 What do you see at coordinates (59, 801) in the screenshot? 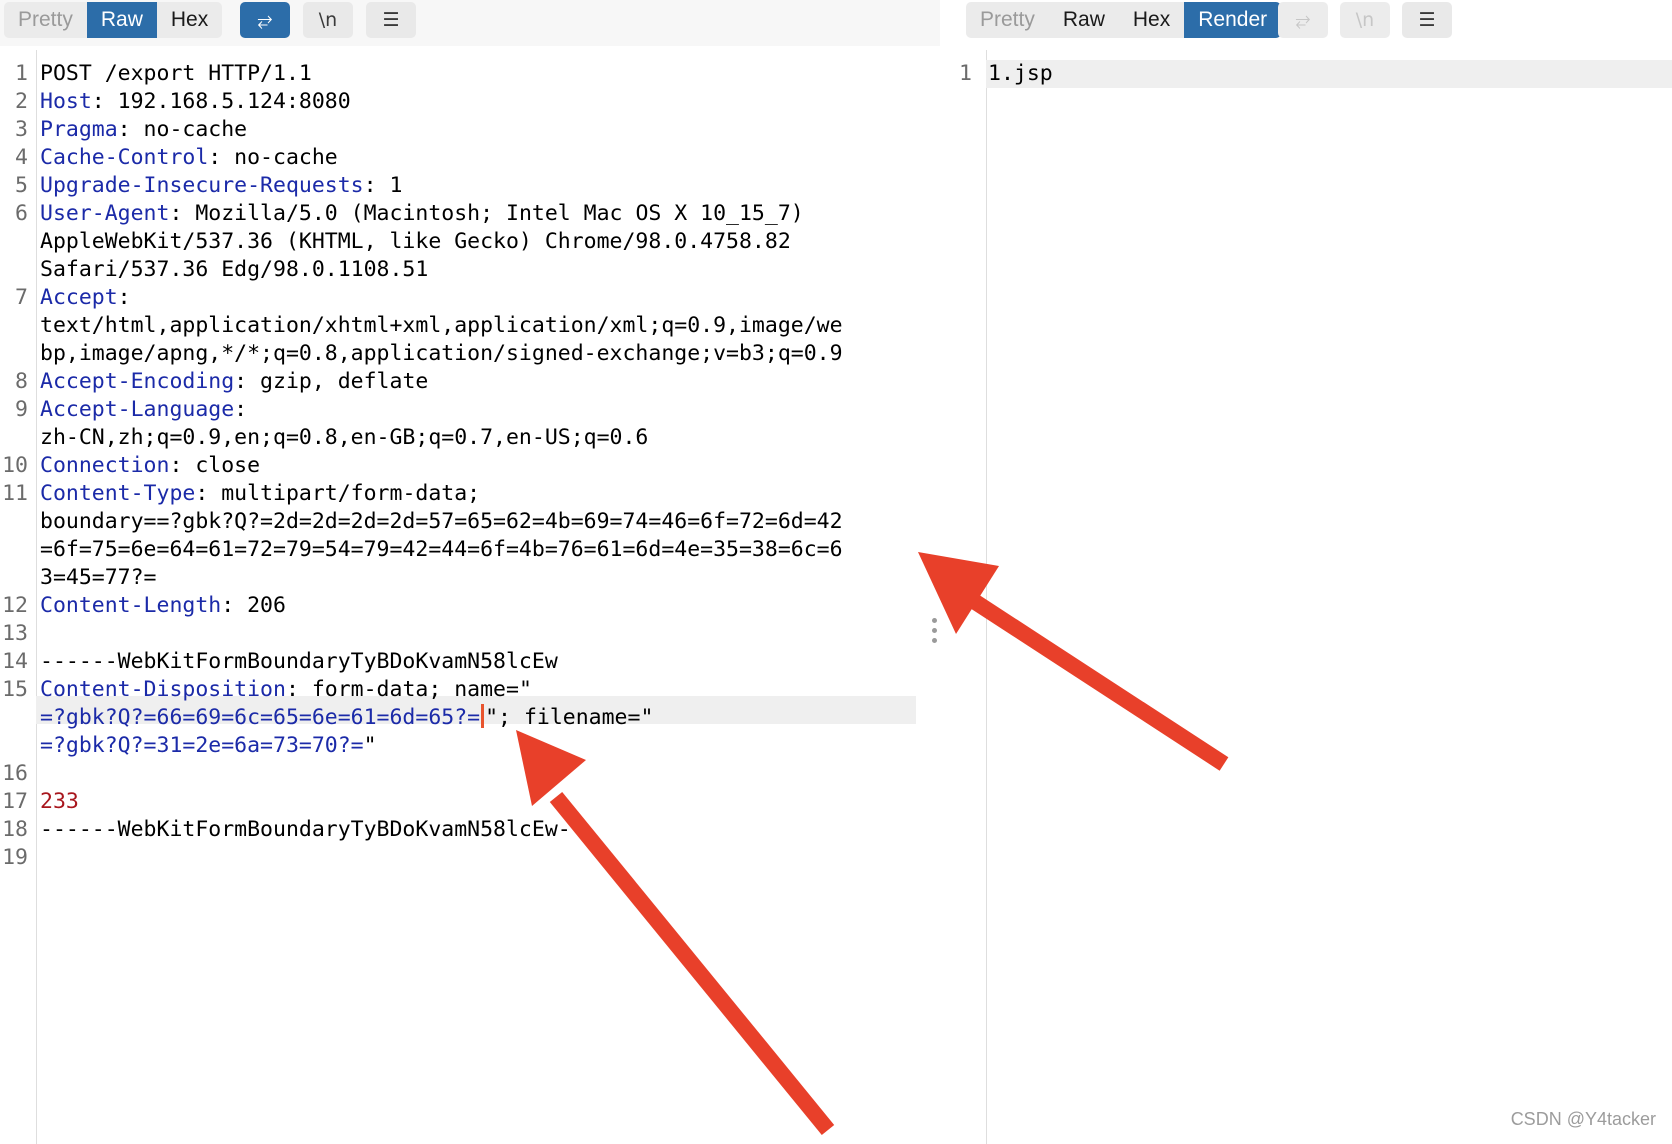
I see `body-value: 233` at bounding box center [59, 801].